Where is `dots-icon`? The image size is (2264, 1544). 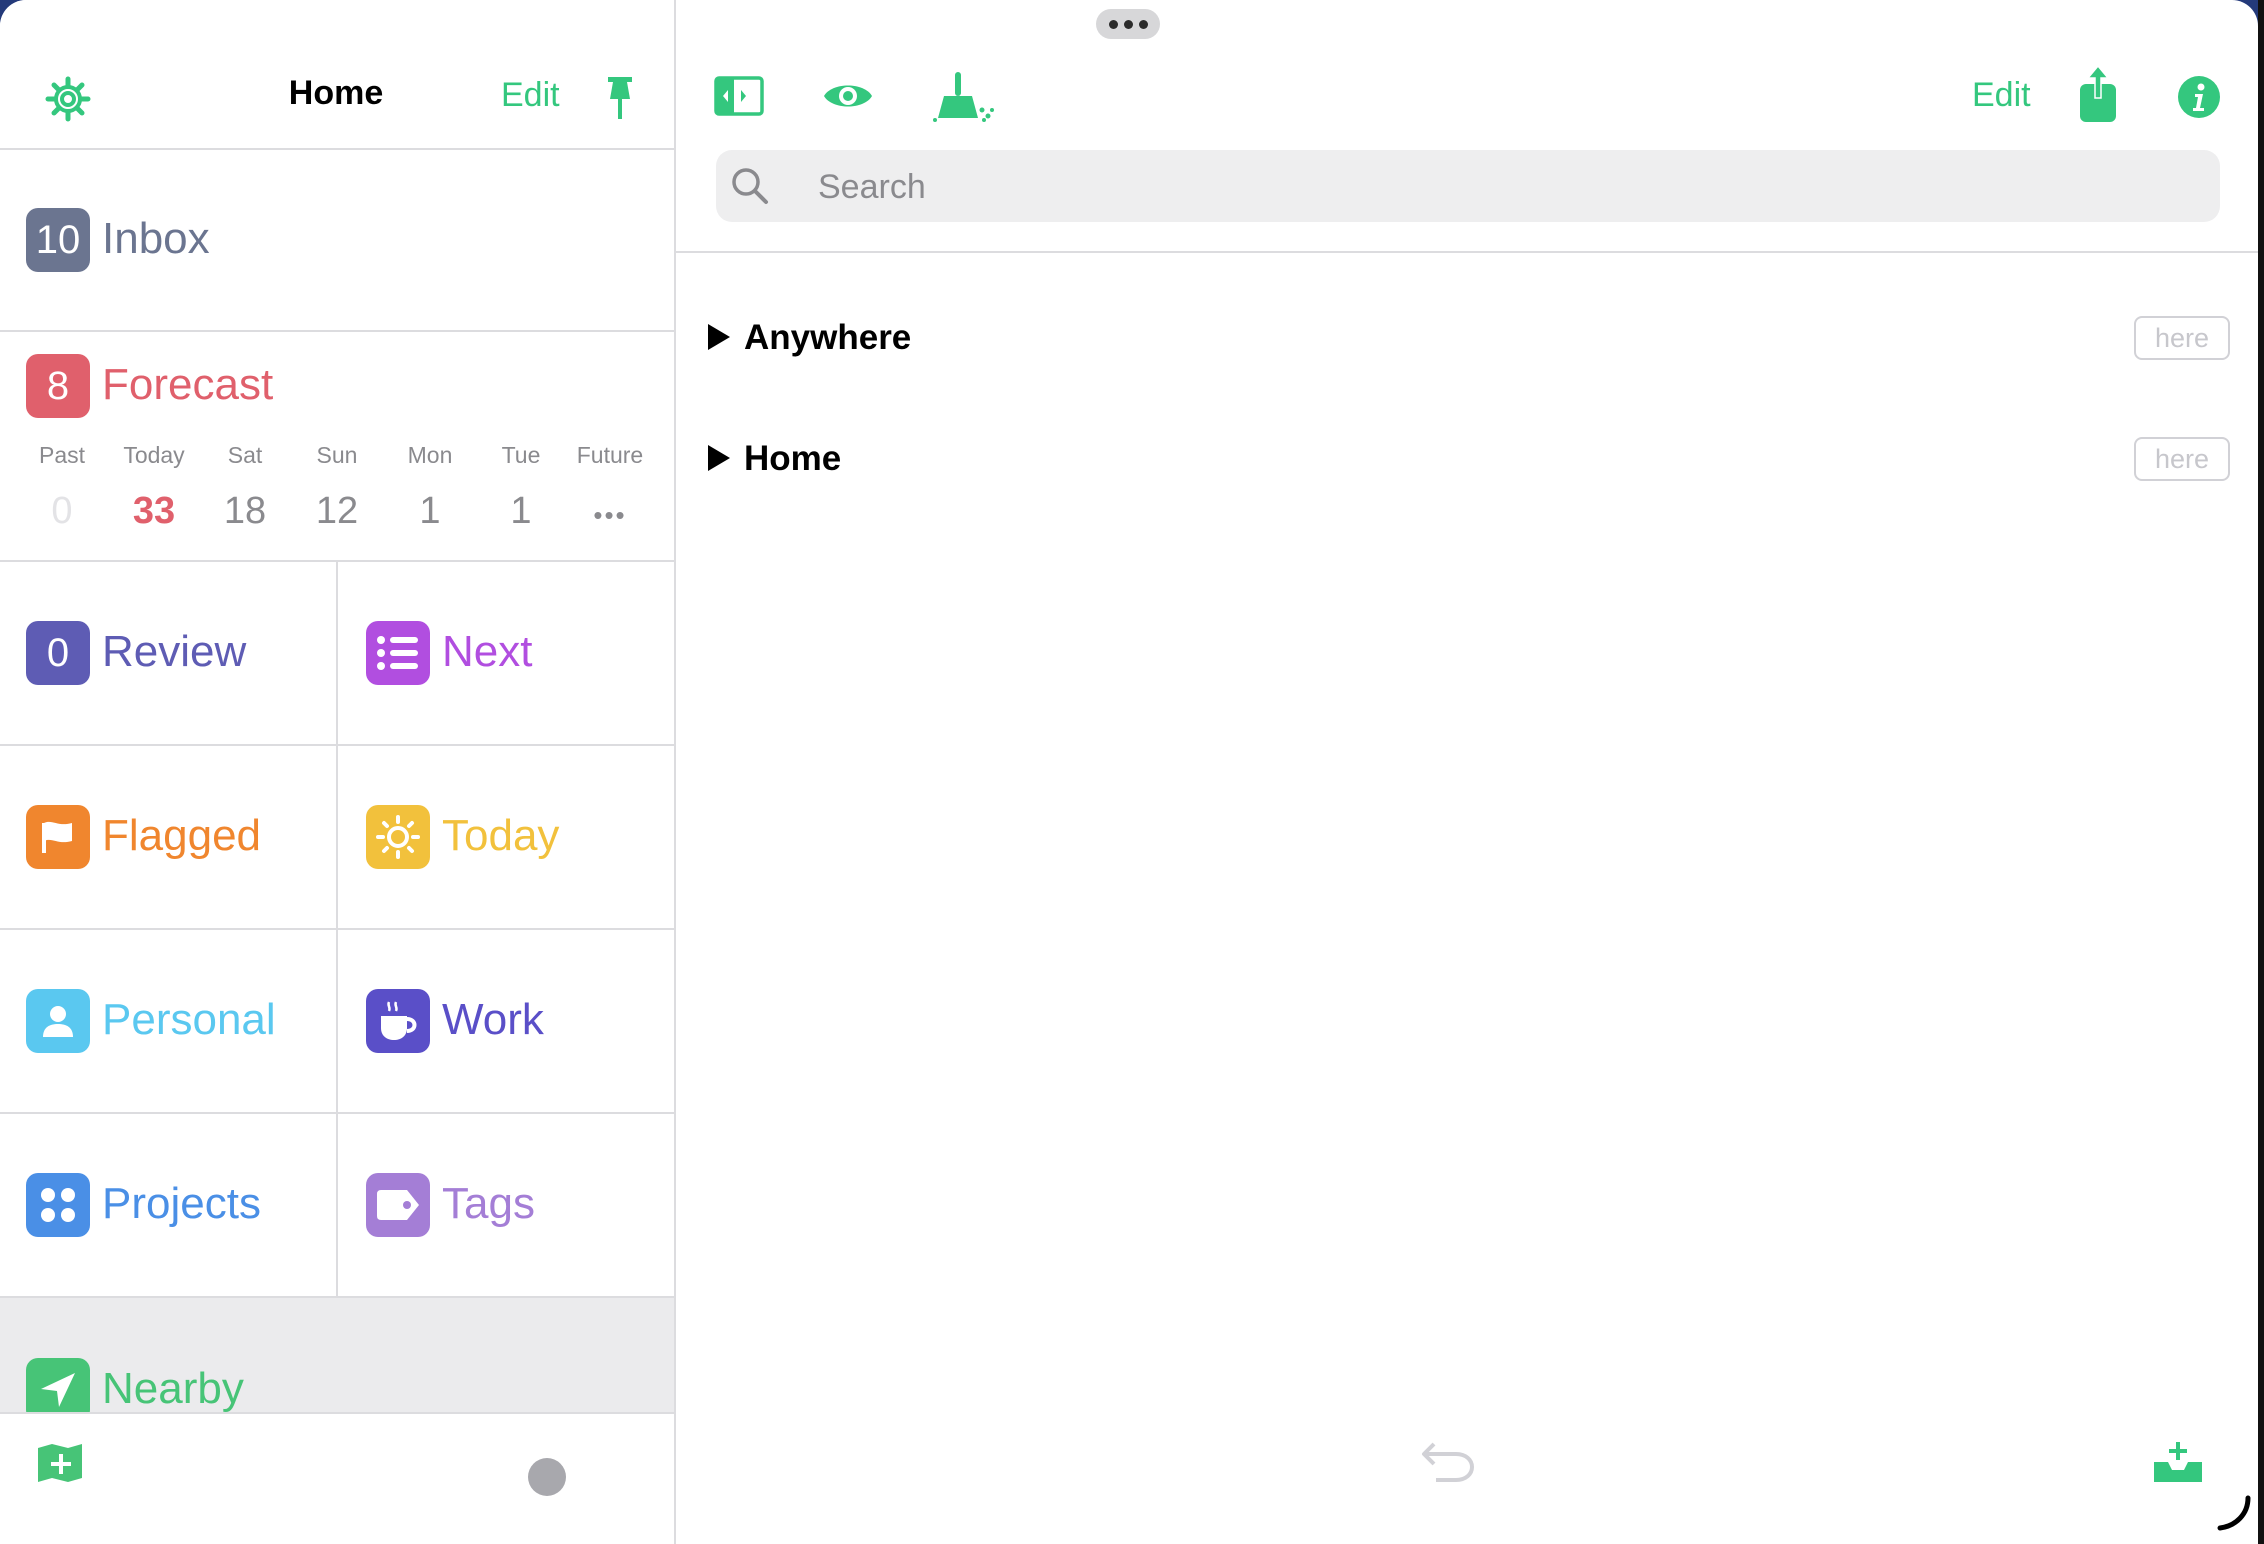
dots-icon is located at coordinates (58, 1205).